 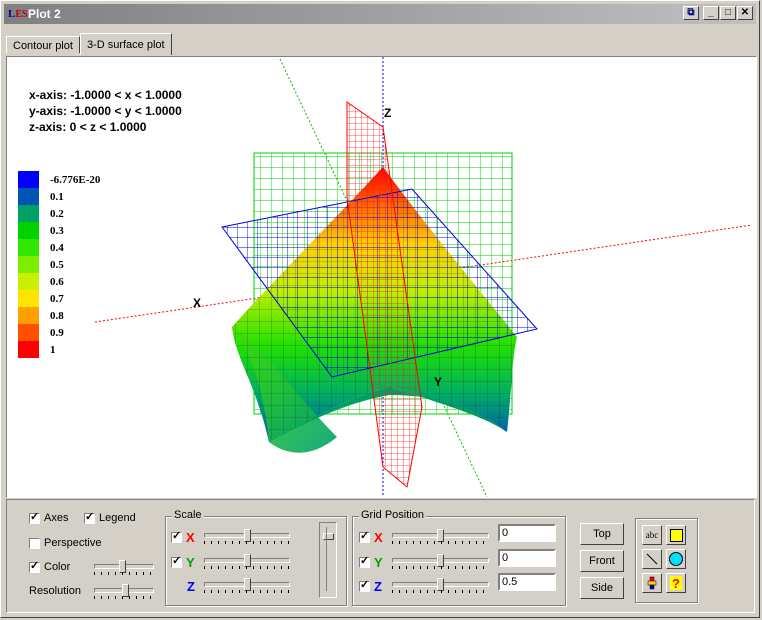 I want to click on marker-tool-button, so click(x=652, y=583).